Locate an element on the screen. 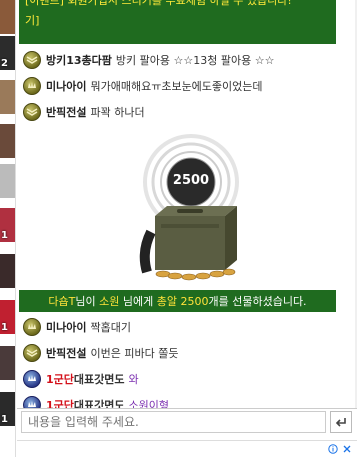 Image resolution: width=357 pixels, height=457 pixels. chat-text: 짝홉대기 is located at coordinates (110, 327).